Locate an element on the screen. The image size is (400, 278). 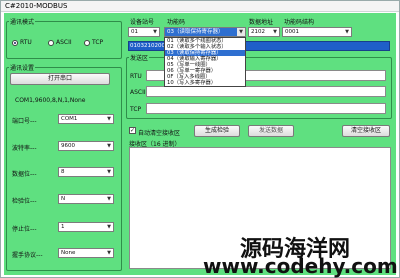
auto-clear-label: 自动清空接收区 is located at coordinates (159, 133).